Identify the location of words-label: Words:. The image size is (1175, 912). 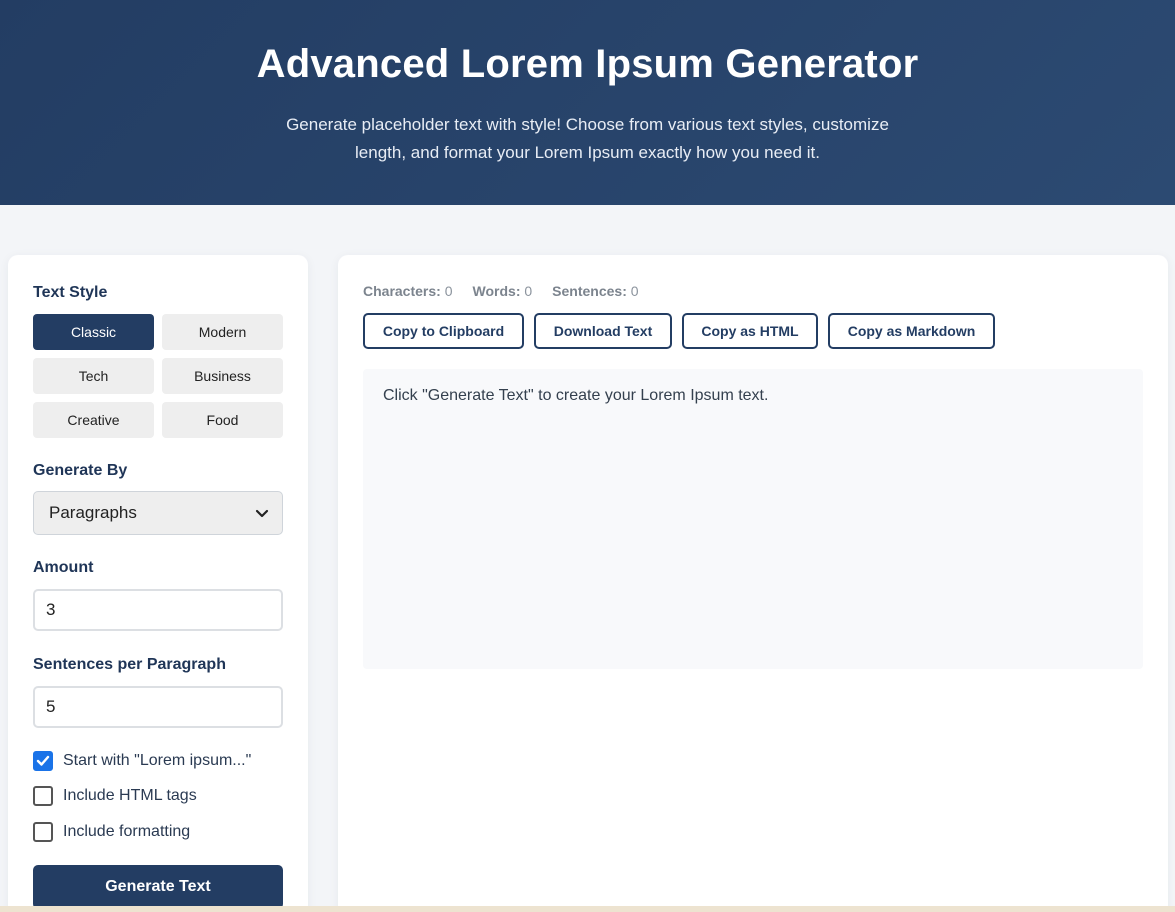
(496, 291).